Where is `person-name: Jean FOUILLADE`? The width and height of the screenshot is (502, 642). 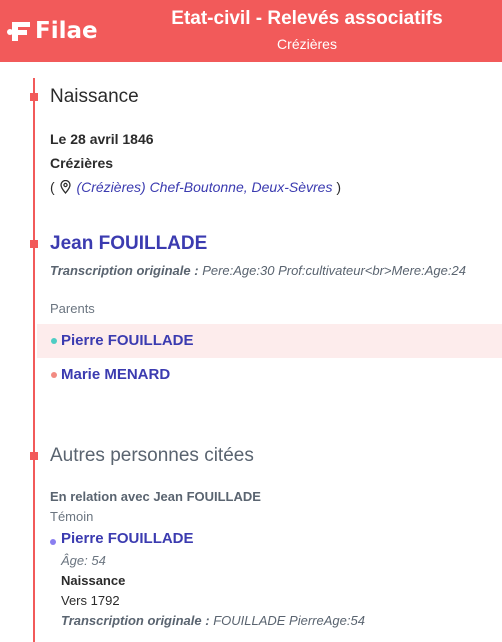 person-name: Jean FOUILLADE is located at coordinates (128, 244).